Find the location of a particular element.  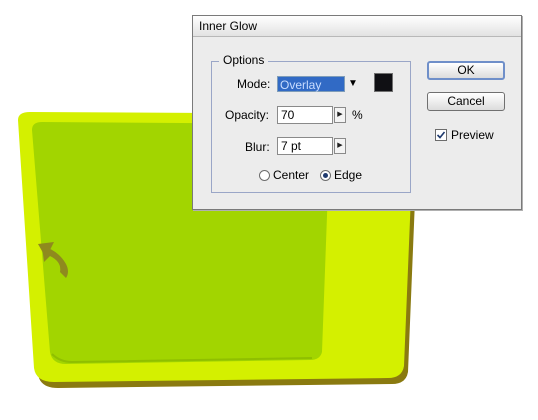

radio-center-label: Center is located at coordinates (291, 175).